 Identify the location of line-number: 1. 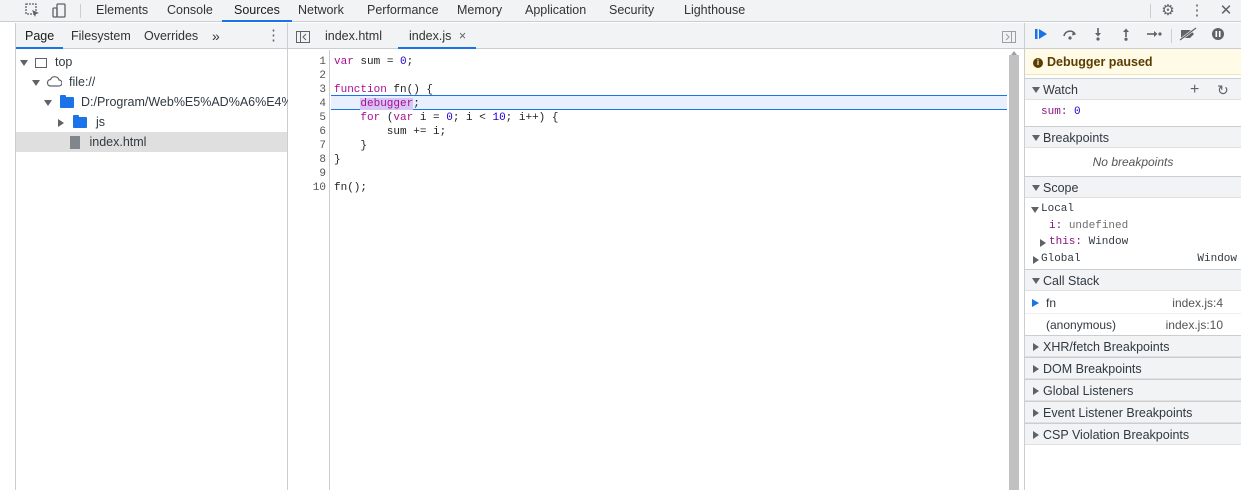
(307, 62).